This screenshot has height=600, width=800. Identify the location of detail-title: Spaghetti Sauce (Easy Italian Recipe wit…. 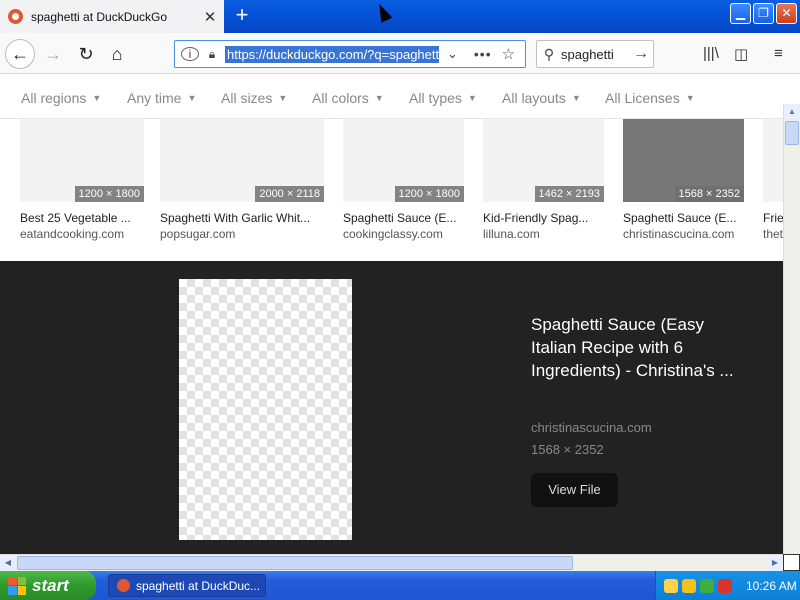
(641, 347).